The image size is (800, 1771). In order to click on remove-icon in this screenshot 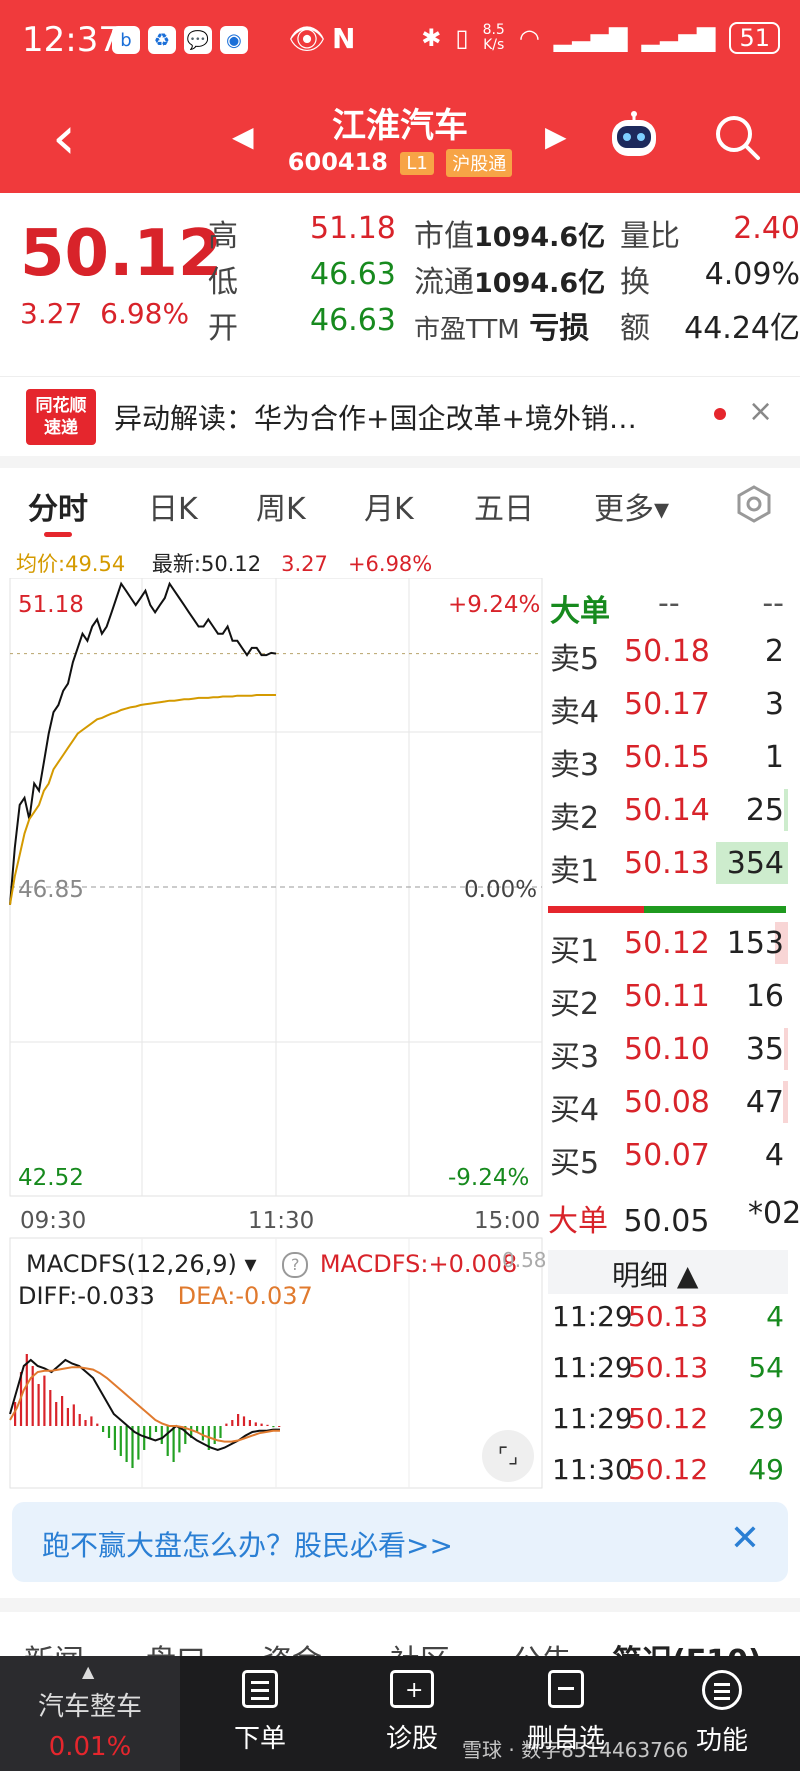, I will do `click(566, 1689)`.